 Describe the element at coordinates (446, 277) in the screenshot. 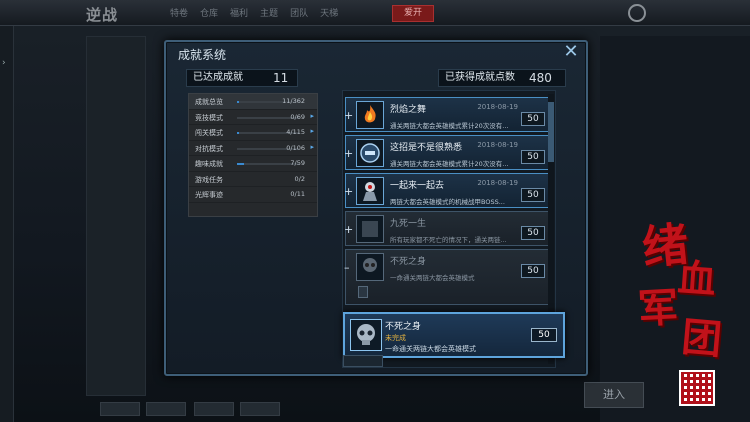

I see `achievement-card-expanded: – 不死之身 一命通关两链大都会英雄模式 50` at that location.